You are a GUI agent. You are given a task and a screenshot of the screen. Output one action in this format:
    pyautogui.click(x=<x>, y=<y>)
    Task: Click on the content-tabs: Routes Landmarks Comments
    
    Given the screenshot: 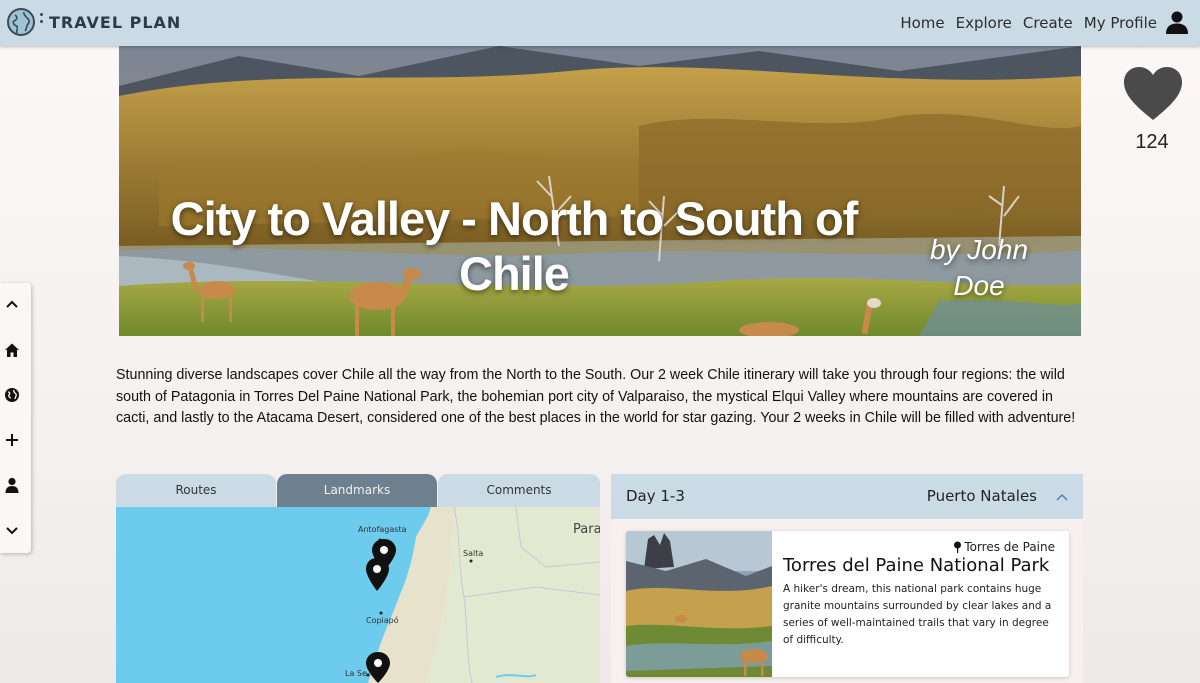 What is the action you would take?
    pyautogui.click(x=358, y=490)
    